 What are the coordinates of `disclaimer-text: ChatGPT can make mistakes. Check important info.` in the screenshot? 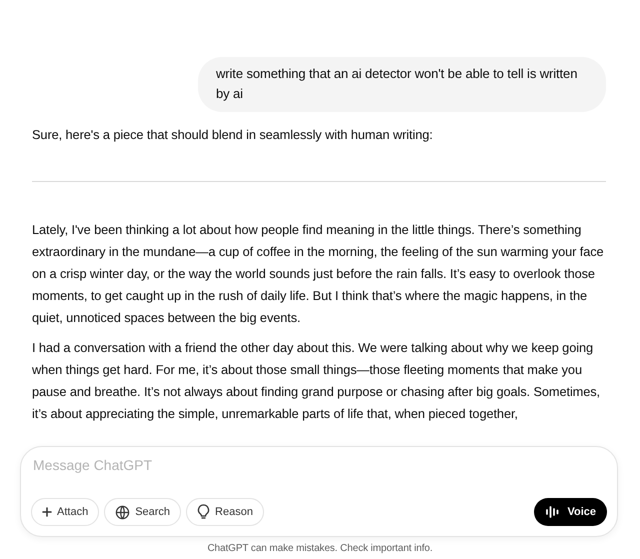 It's located at (320, 548).